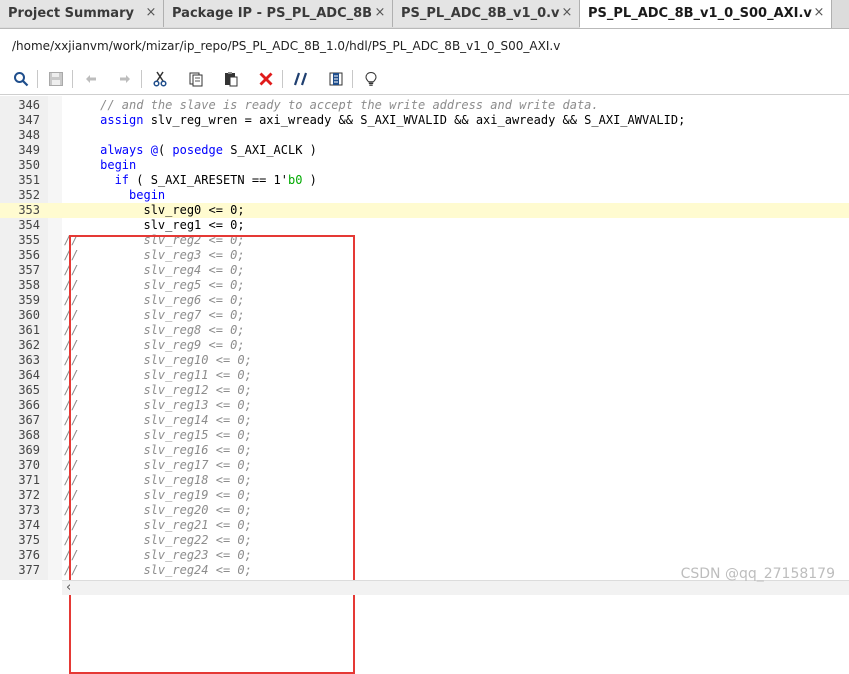  What do you see at coordinates (158, 525) in the screenshot?
I see `code-text: // slv_reg21 <= 0;` at bounding box center [158, 525].